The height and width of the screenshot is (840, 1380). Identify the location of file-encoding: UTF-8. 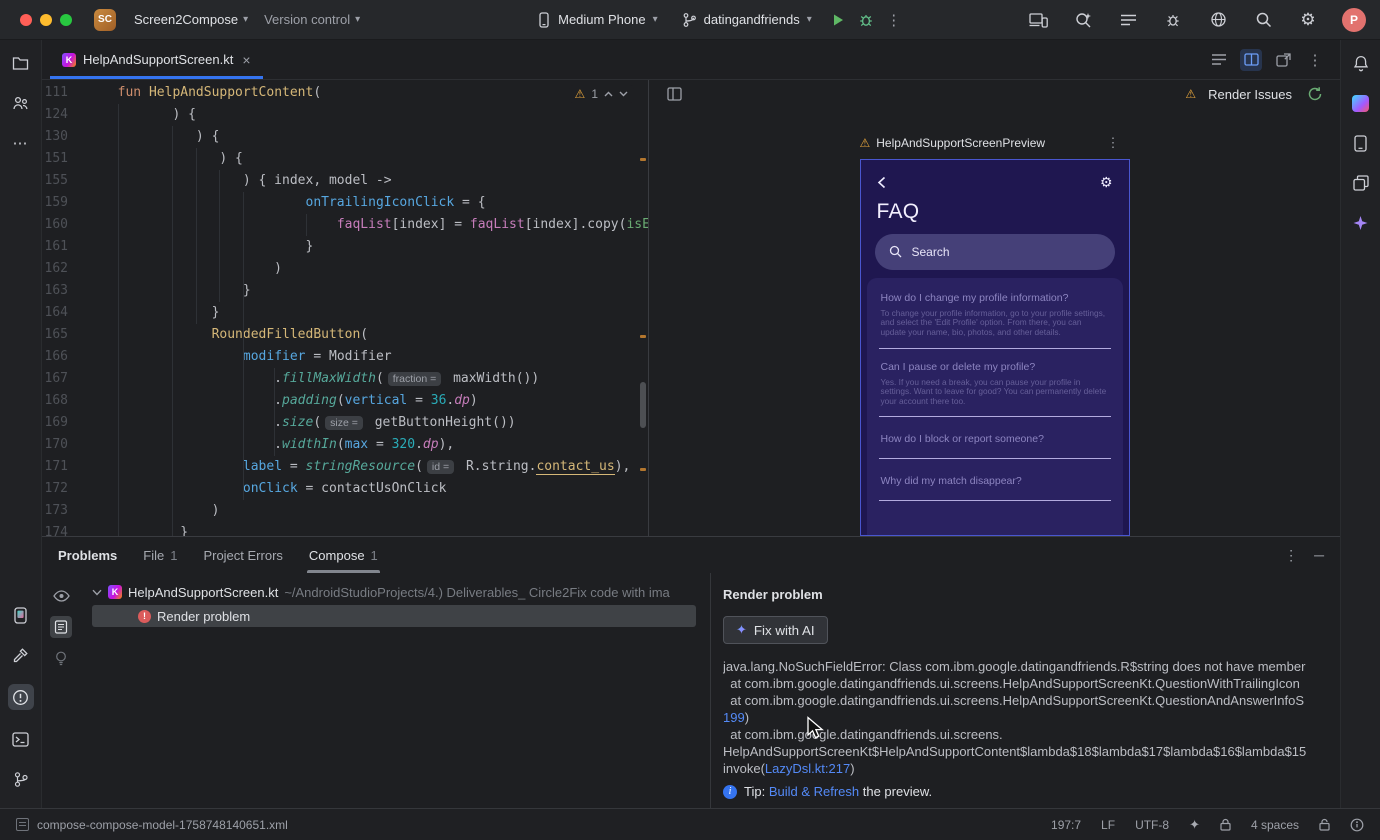
(1152, 825).